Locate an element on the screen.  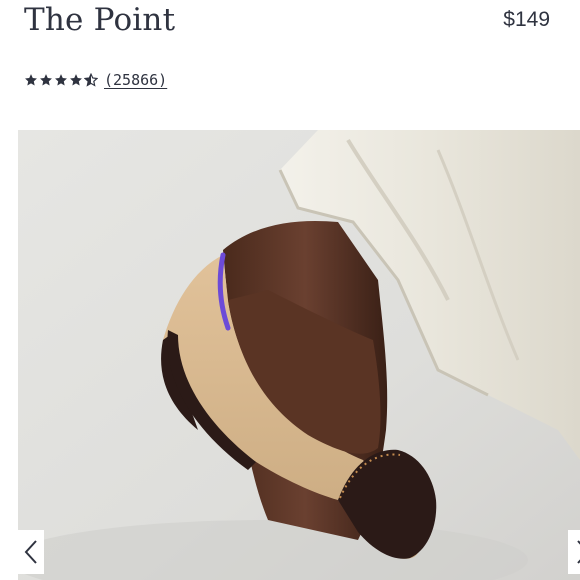
star-half-icon is located at coordinates (91, 80).